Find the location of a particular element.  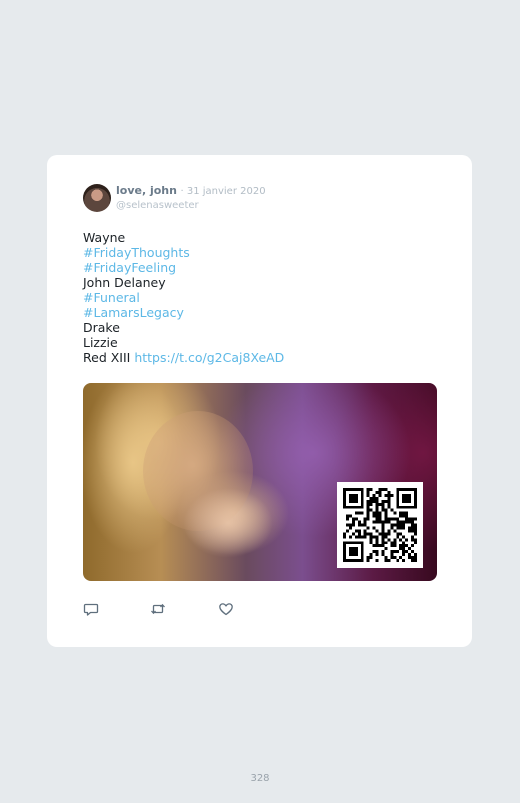

retweet-icon is located at coordinates (158, 609).